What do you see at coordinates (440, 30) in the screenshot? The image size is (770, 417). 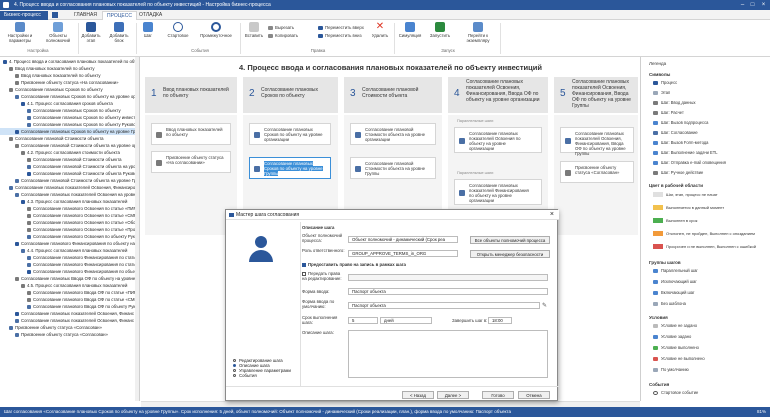 I see `run-button: Запустить` at bounding box center [440, 30].